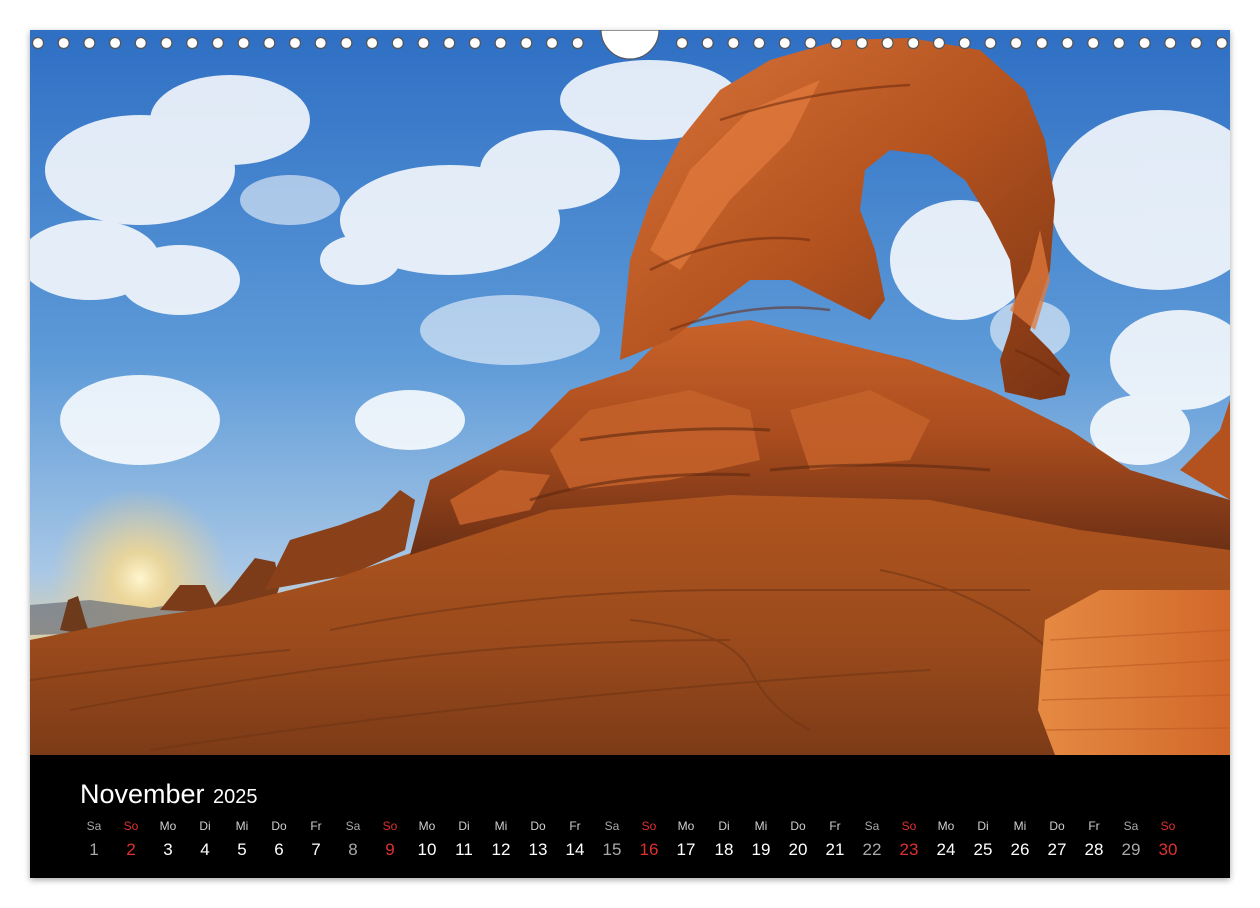 The image size is (1260, 908). What do you see at coordinates (279, 849) in the screenshot?
I see `day-number: 6` at bounding box center [279, 849].